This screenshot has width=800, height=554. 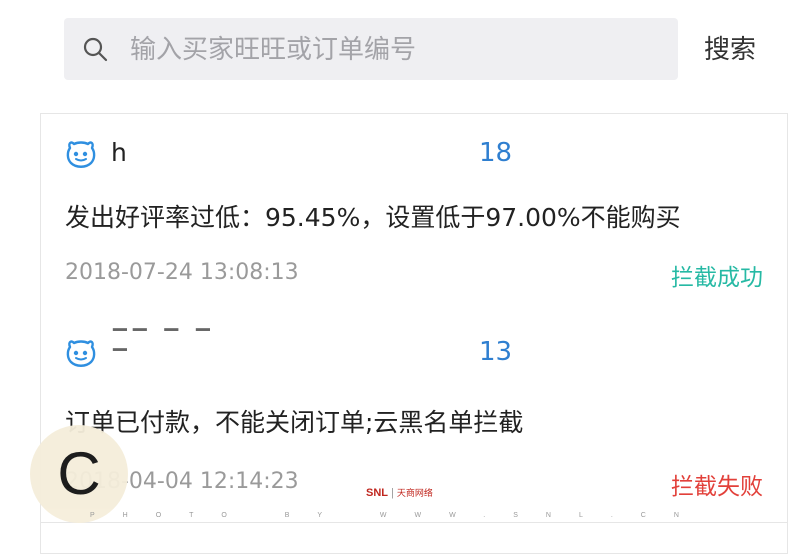 I want to click on overlay-badge-letter: C, so click(x=79, y=473).